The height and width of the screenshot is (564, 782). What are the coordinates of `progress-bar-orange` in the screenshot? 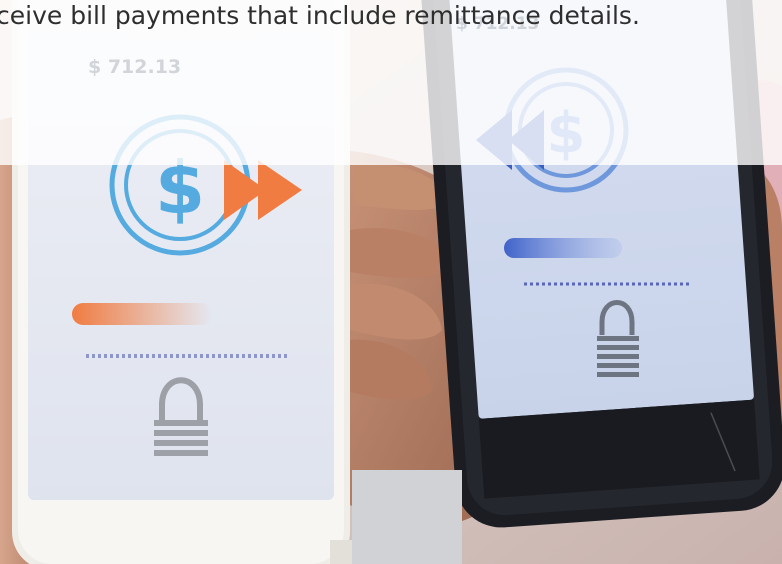 It's located at (142, 314).